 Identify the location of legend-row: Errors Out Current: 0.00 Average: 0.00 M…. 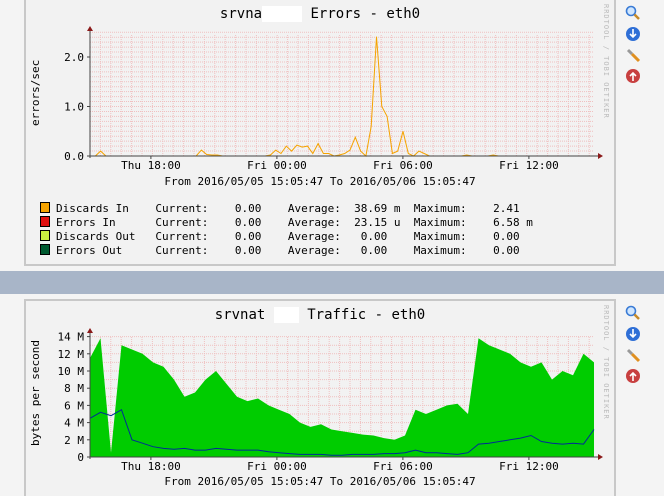
(280, 250).